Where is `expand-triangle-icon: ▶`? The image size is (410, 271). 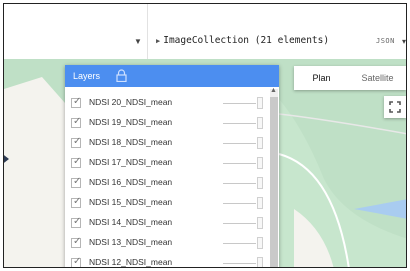
expand-triangle-icon: ▶ is located at coordinates (158, 41).